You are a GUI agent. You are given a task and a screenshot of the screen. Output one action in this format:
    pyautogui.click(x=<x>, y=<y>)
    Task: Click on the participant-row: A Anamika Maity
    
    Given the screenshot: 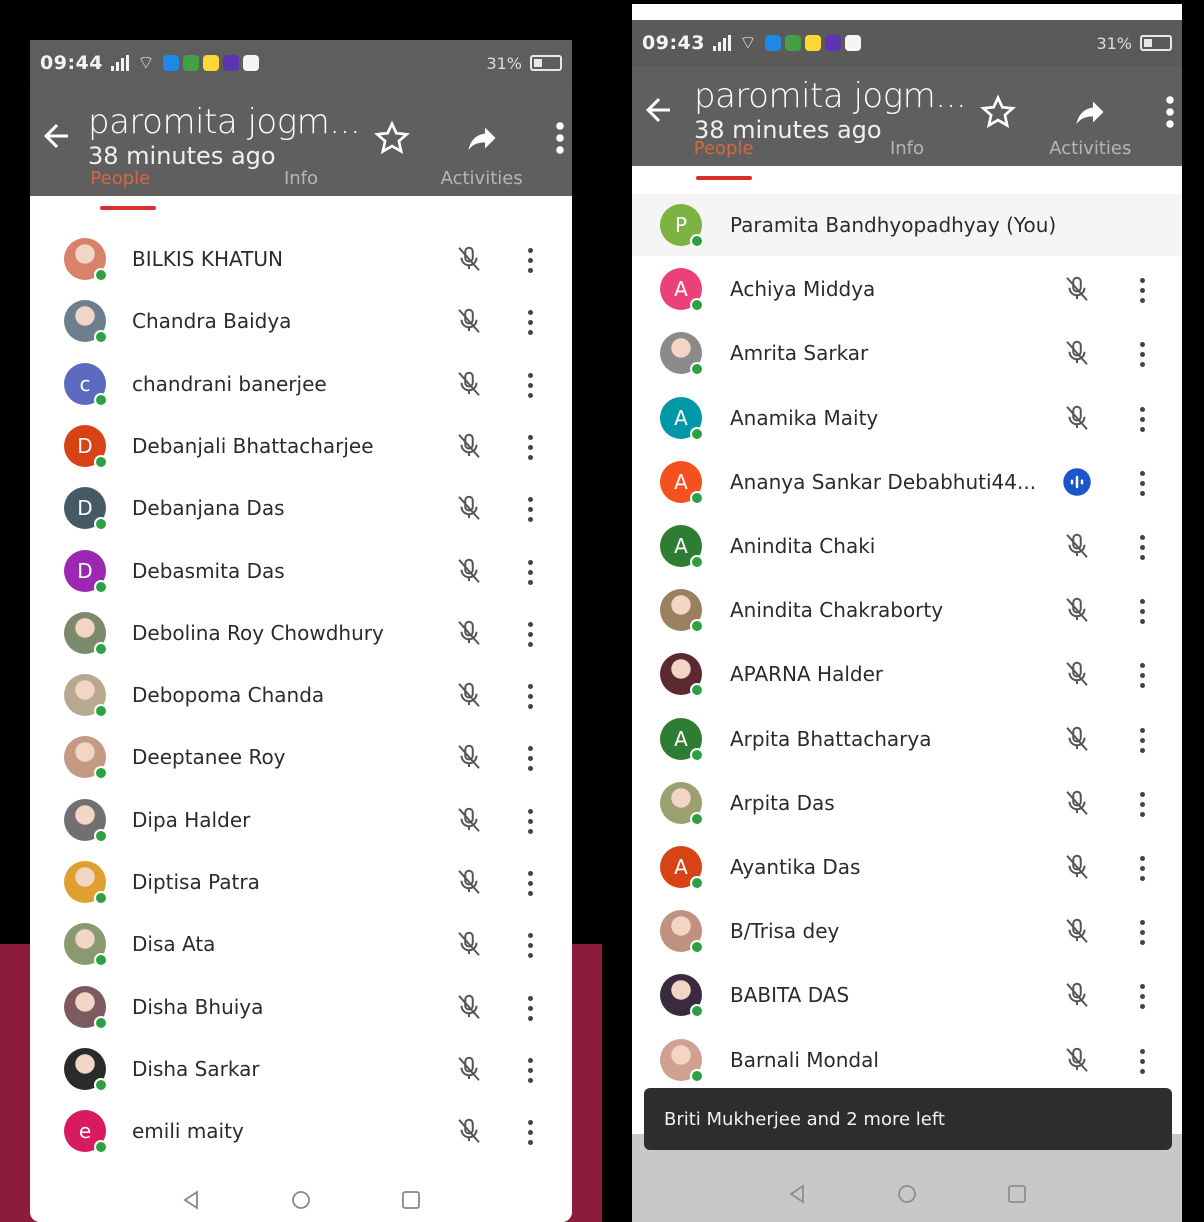 What is the action you would take?
    pyautogui.click(x=907, y=418)
    